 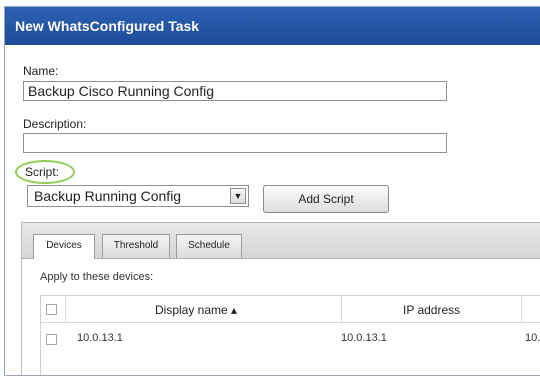 I want to click on chevron-down-icon: ▼, so click(x=238, y=196).